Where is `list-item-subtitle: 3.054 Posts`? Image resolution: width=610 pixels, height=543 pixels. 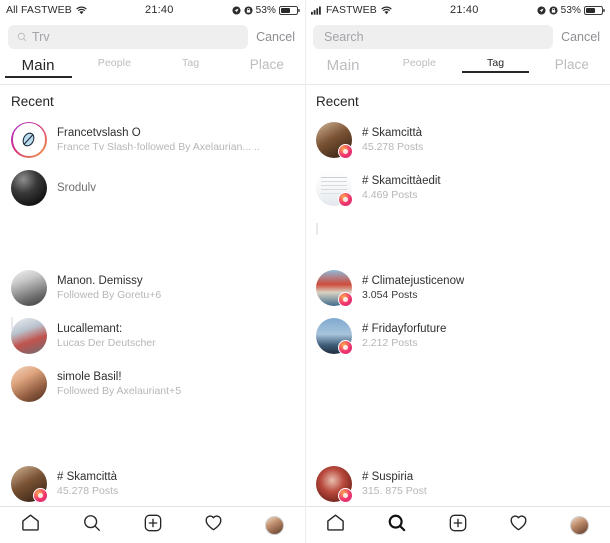
list-item-subtitle: 3.054 Posts is located at coordinates (390, 294).